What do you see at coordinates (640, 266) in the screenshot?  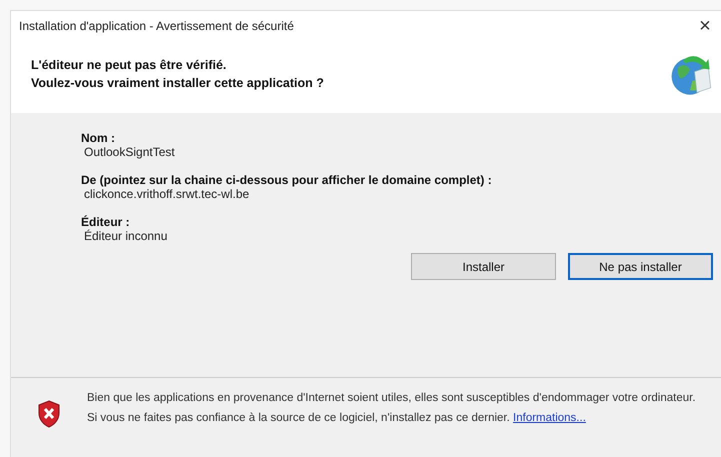 I see `dialog-button: Ne pas installer` at bounding box center [640, 266].